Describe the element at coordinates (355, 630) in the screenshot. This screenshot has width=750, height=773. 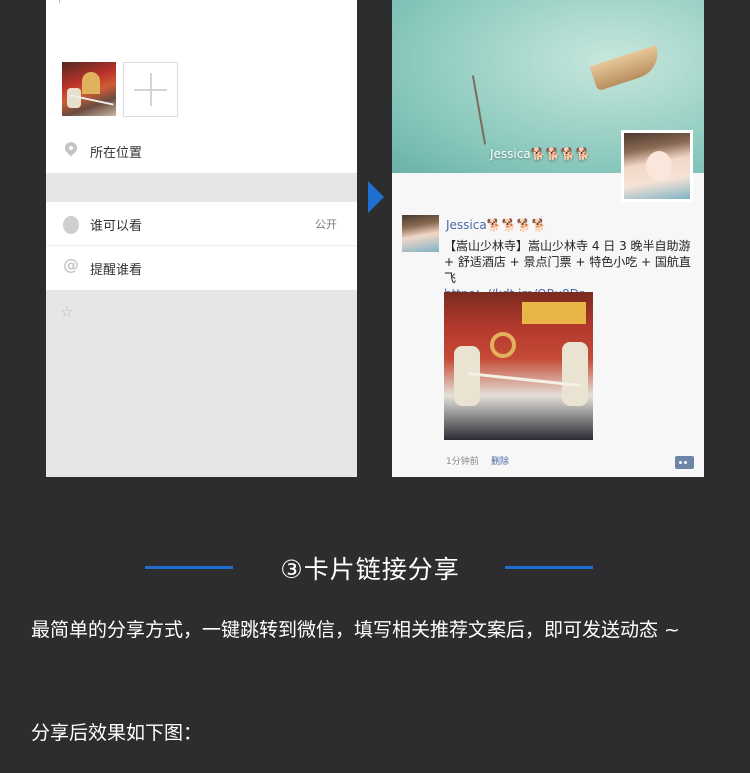
I see `description-paragraph: 最简单的分享方式，一键跳转到微信，填写相关推荐文案后，即可发送动态 ~` at that location.